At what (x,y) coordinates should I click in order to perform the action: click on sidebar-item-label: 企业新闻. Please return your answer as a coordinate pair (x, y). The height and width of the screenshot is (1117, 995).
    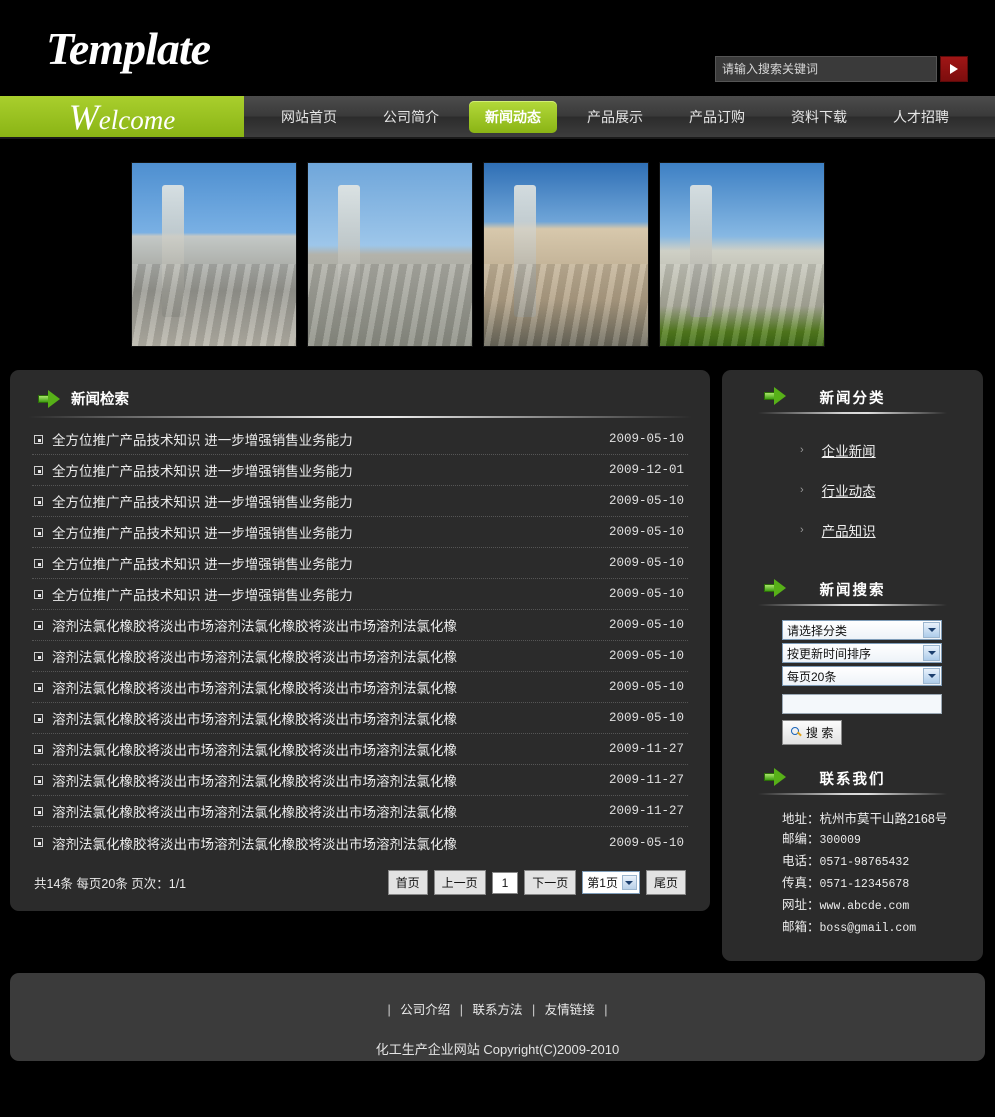
    Looking at the image, I should click on (848, 451).